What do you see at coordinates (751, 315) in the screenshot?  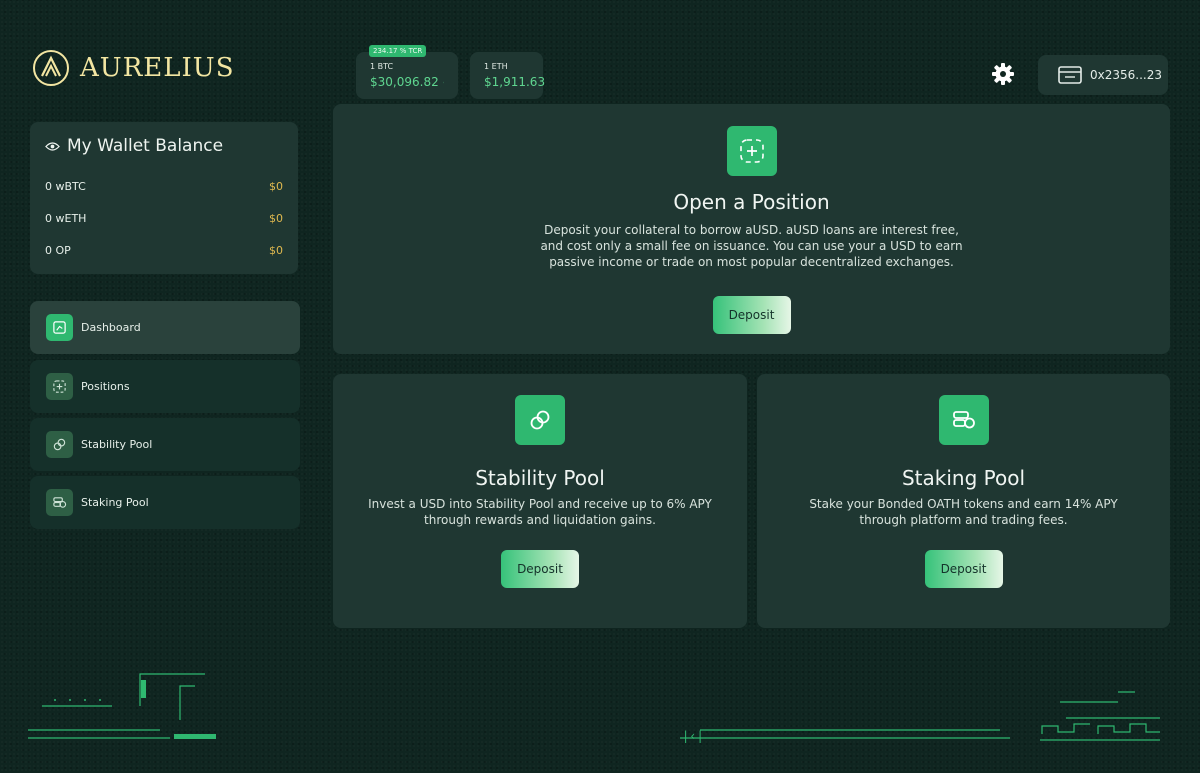 I see `open-position-deposit-button: Deposit` at bounding box center [751, 315].